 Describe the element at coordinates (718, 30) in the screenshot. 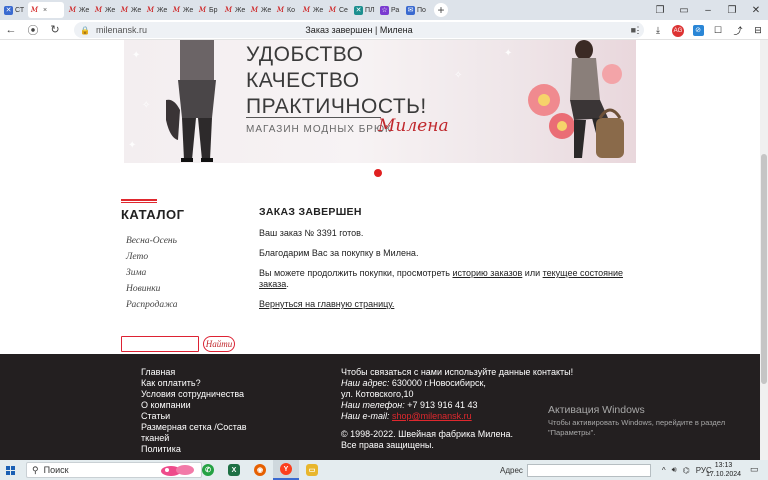

I see `chat-icon: ☐` at that location.